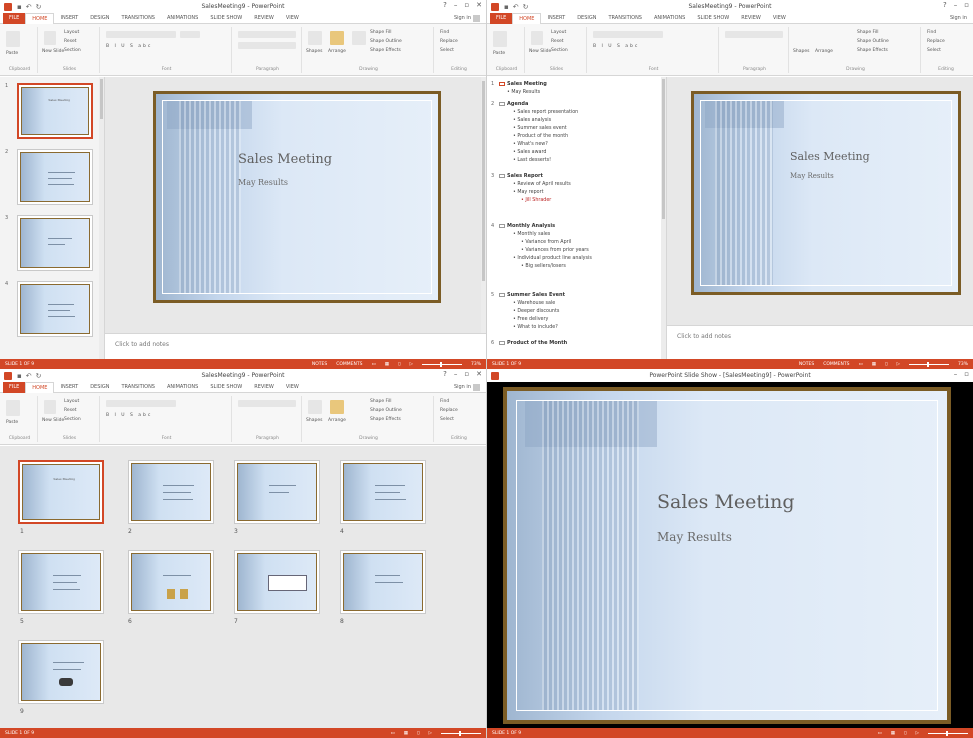  Describe the element at coordinates (540, 136) in the screenshot. I see `outline-bullet: • Product of the month` at that location.